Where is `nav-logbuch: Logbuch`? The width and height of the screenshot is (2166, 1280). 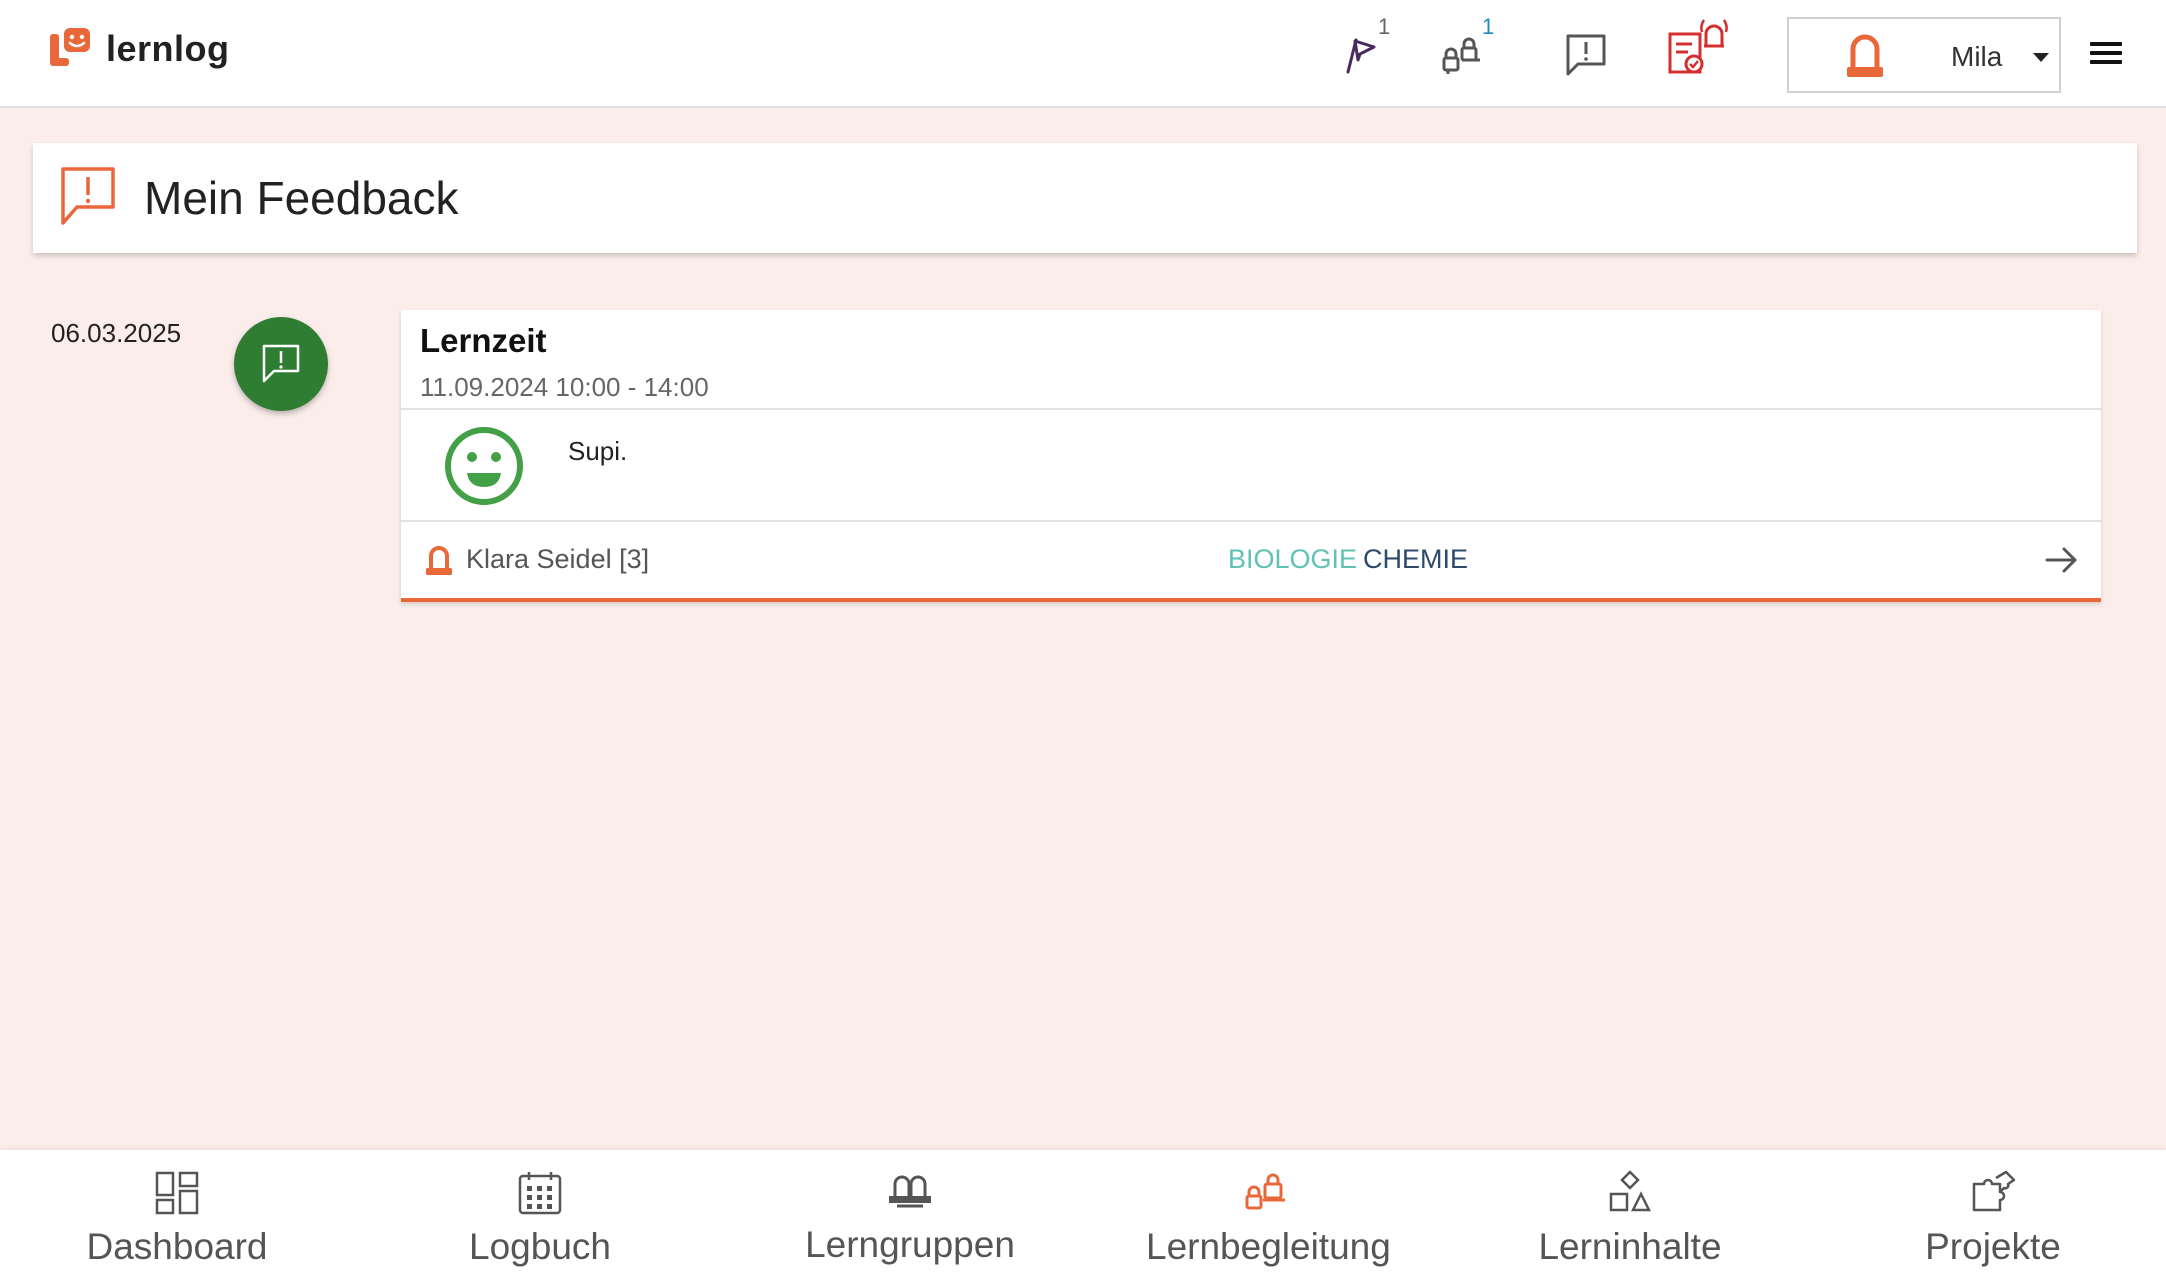 nav-logbuch: Logbuch is located at coordinates (540, 1215).